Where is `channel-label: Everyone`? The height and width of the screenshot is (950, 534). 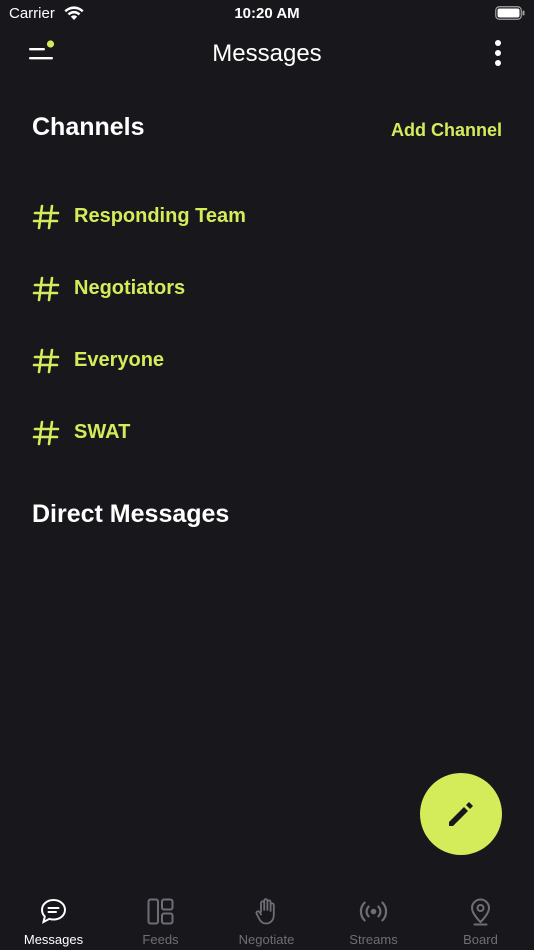 channel-label: Everyone is located at coordinates (119, 360).